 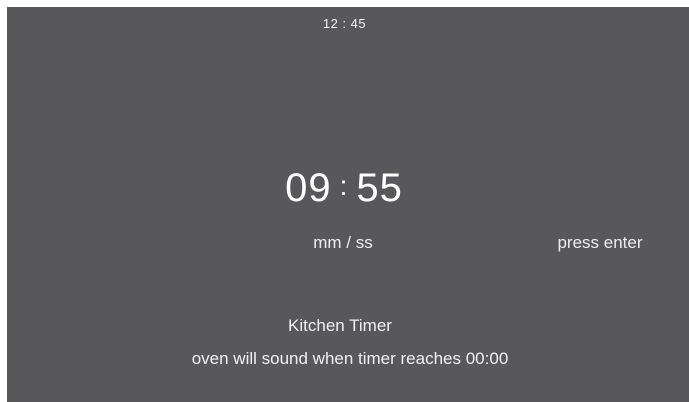 I want to click on page-title: Kitchen Timer, so click(x=340, y=325).